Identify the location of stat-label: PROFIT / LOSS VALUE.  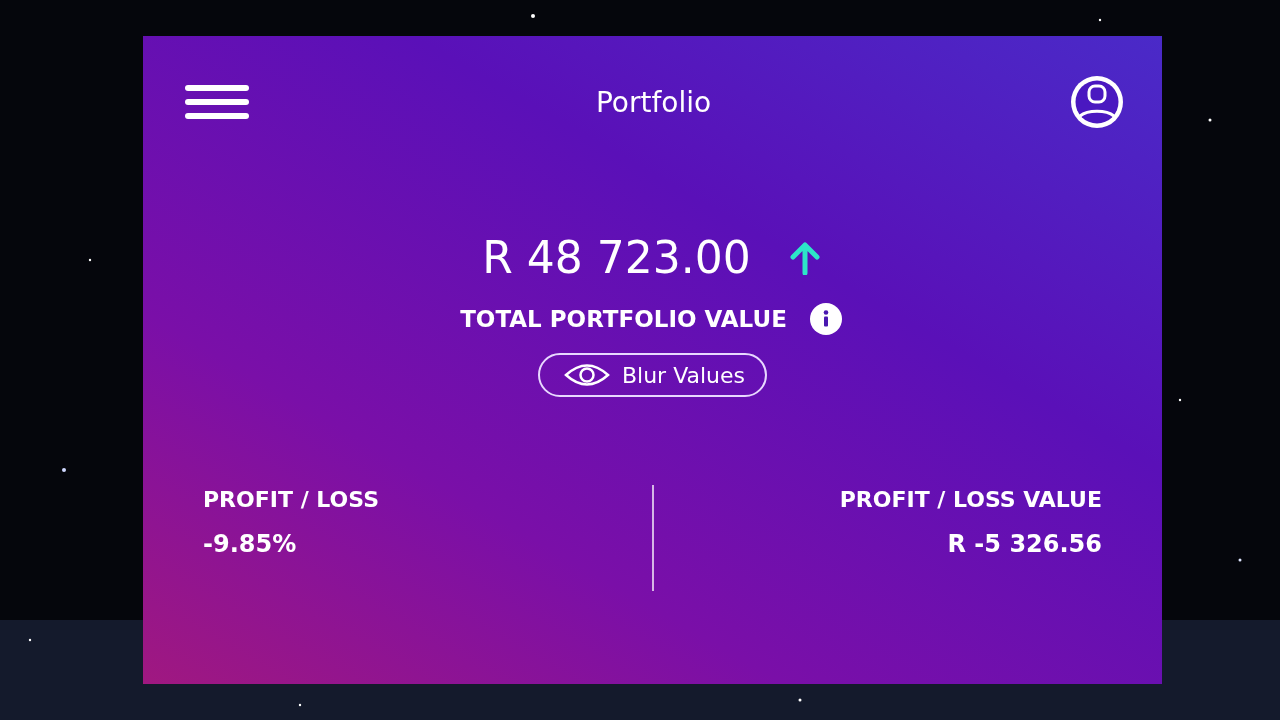
(970, 499).